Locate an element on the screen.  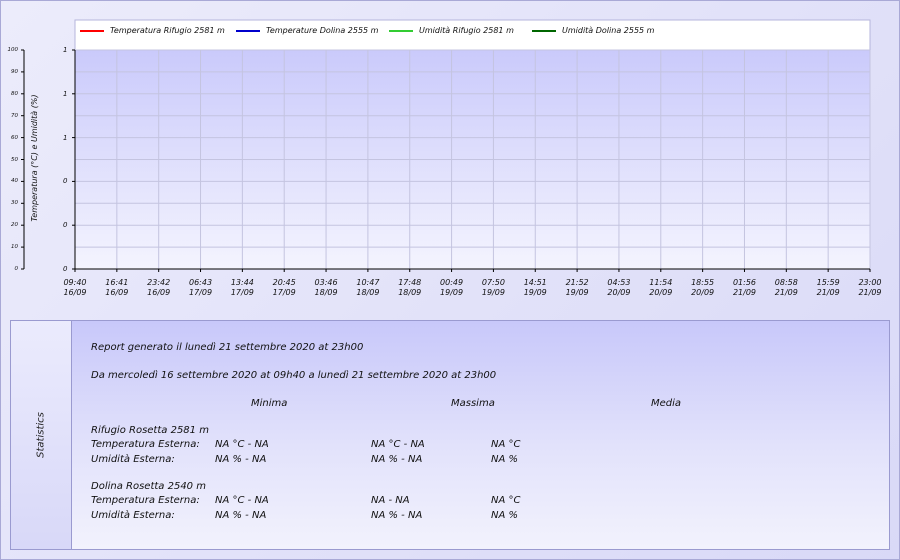
legend-item: Umidità Dolina 2555 m is located at coordinates (593, 30).